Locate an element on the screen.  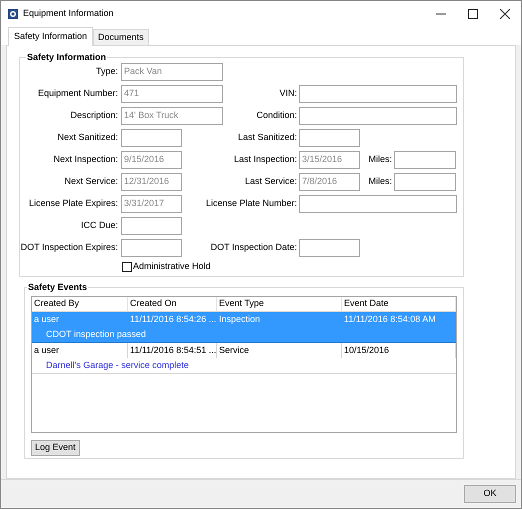
field-label: DOT Inspection Date: is located at coordinates (254, 247).